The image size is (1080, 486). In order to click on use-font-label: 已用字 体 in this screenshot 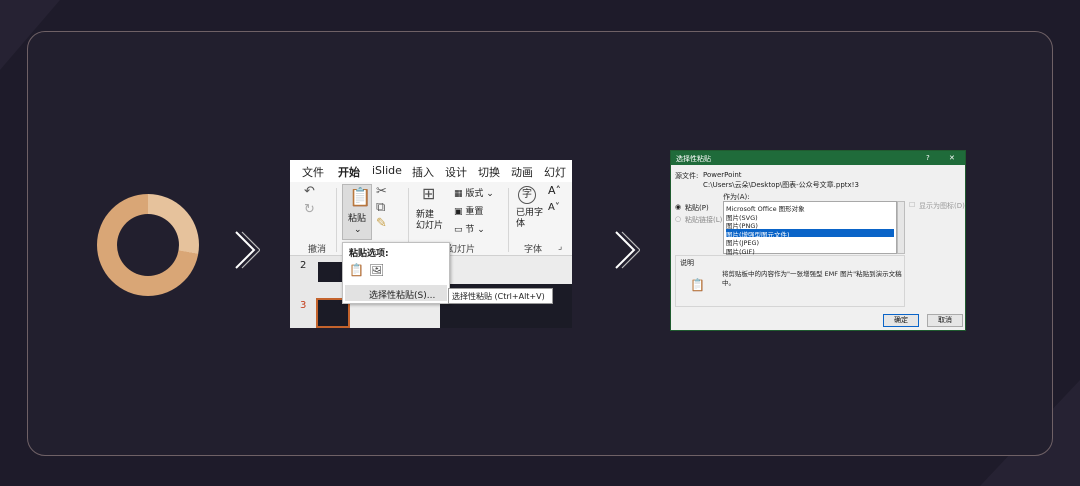, I will do `click(529, 219)`.